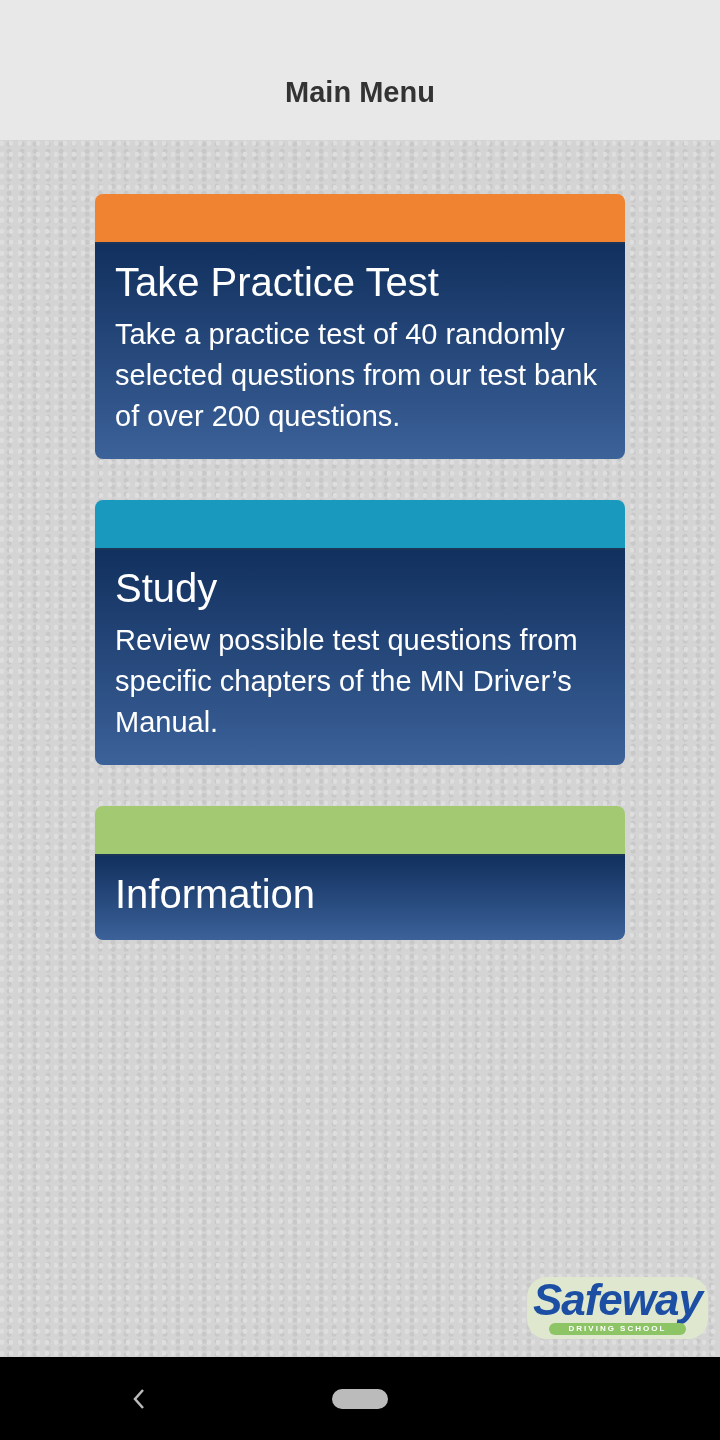 The image size is (720, 1440). I want to click on menu-card: Information, so click(360, 873).